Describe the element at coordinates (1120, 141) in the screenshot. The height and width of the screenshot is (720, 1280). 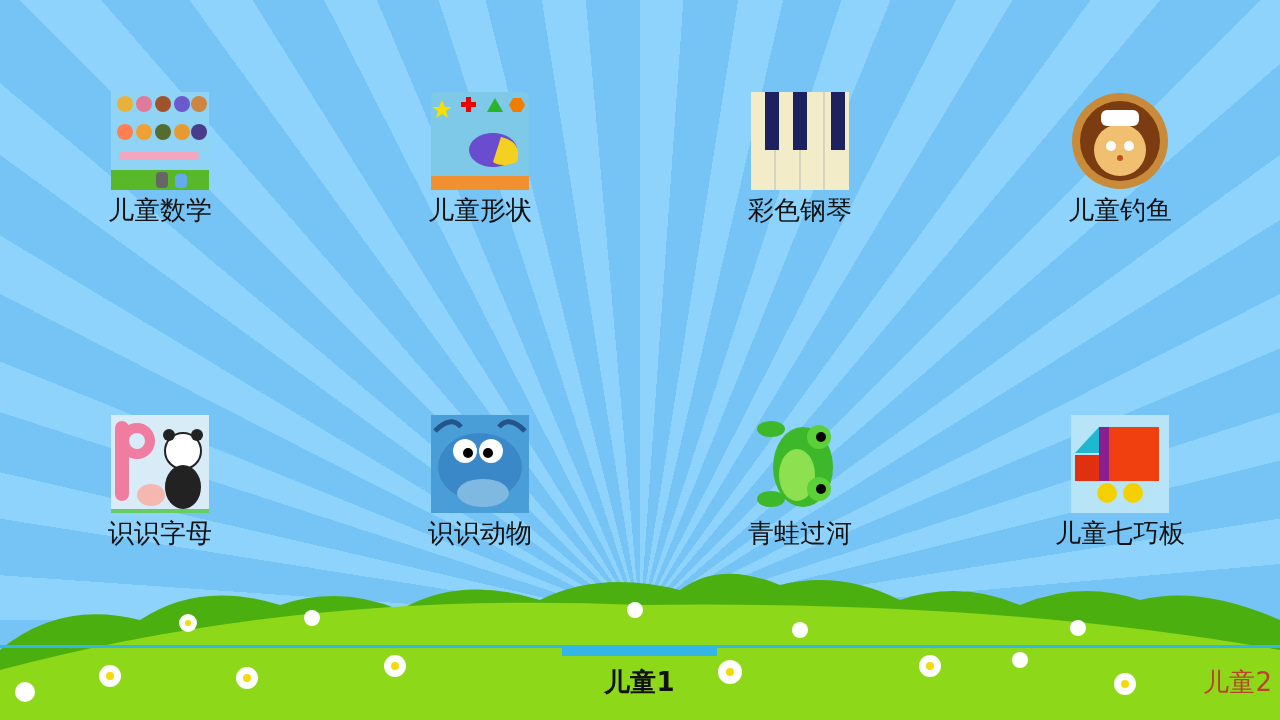
I see `cat-face-icon` at that location.